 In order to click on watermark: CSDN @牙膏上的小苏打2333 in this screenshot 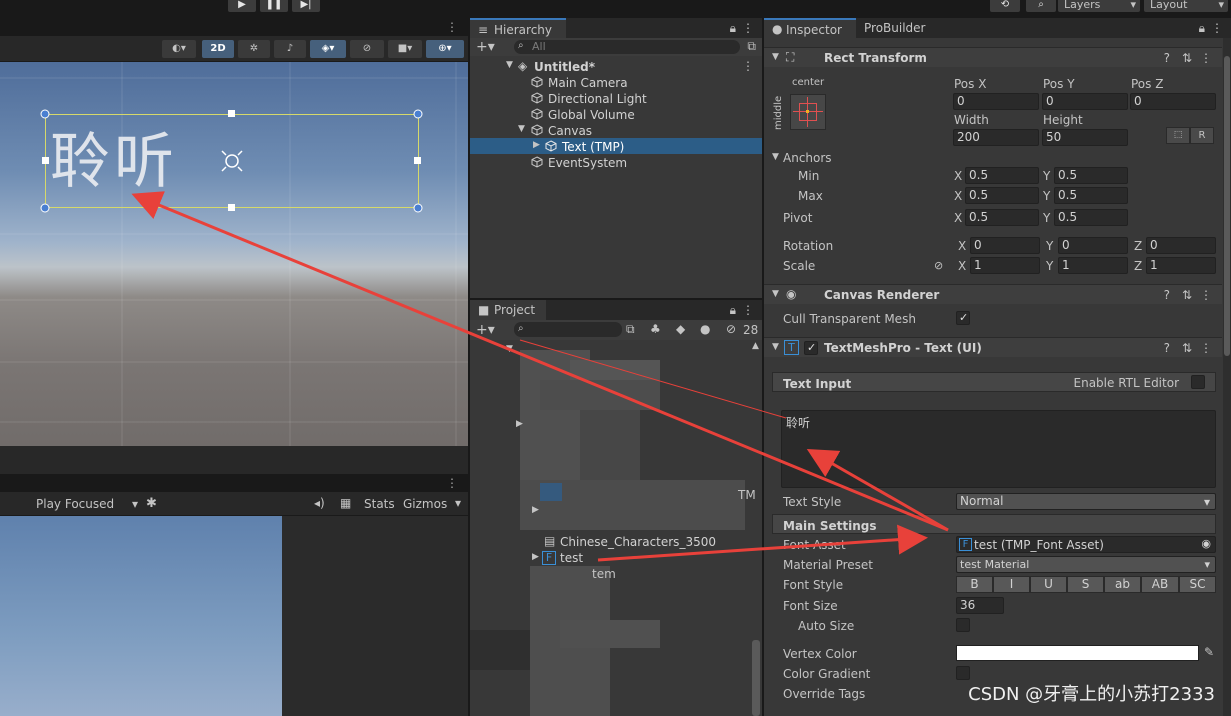, I will do `click(1091, 694)`.